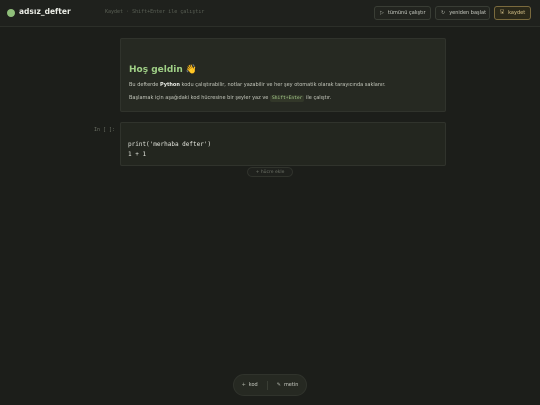 This screenshot has width=540, height=405. I want to click on code-cell-editor: print('merhaba defter') 1 + 1, so click(283, 144).